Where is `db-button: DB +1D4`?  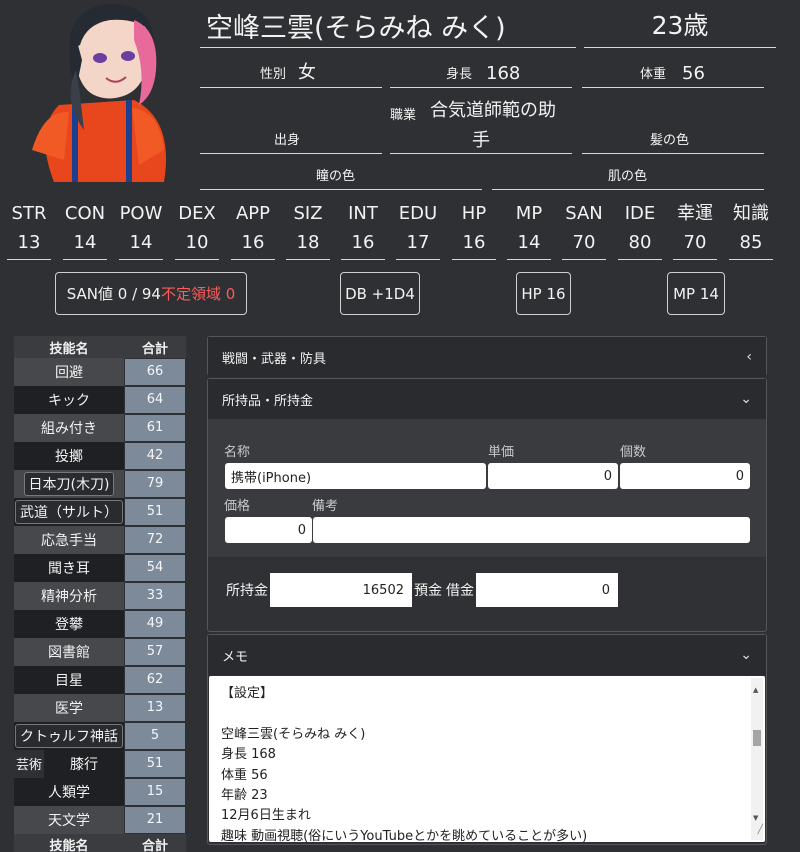 db-button: DB +1D4 is located at coordinates (380, 293).